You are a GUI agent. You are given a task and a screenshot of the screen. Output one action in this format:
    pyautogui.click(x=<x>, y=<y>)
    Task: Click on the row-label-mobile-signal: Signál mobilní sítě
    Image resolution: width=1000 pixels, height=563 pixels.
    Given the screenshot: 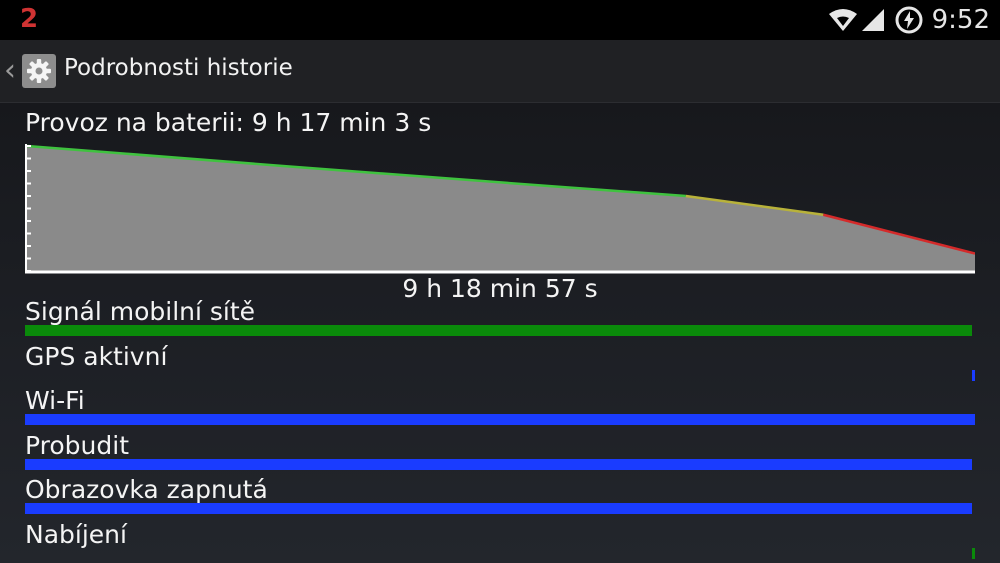 What is the action you would take?
    pyautogui.click(x=140, y=311)
    